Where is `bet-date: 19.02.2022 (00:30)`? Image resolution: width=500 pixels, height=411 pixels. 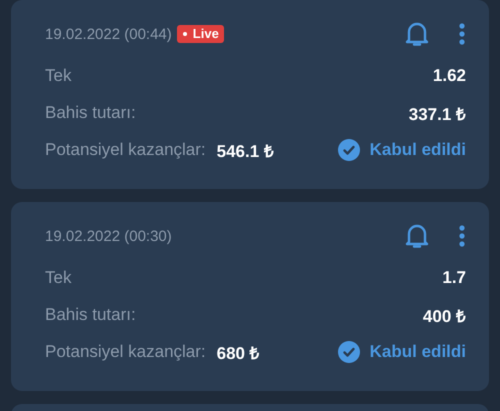 bet-date: 19.02.2022 (00:30) is located at coordinates (108, 236).